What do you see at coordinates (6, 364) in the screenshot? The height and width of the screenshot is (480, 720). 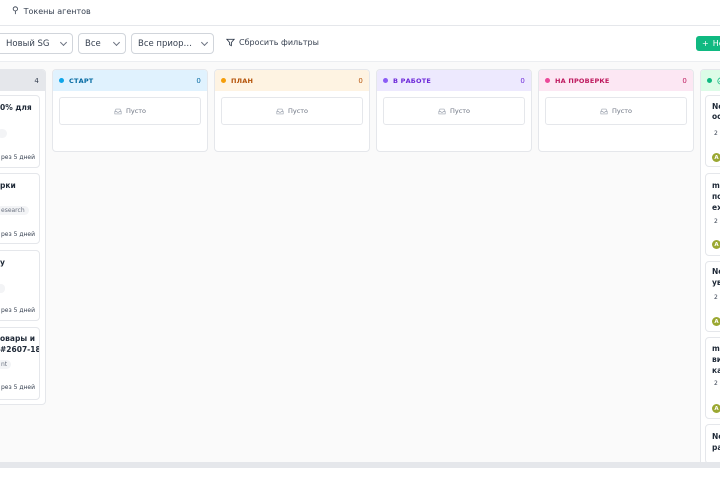 I see `task-tag: nt` at bounding box center [6, 364].